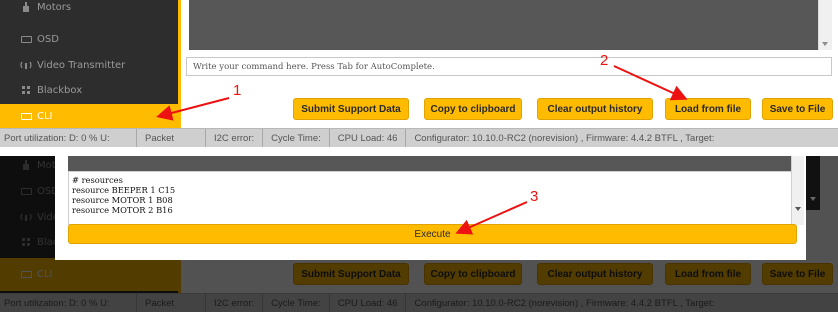 The height and width of the screenshot is (312, 838). What do you see at coordinates (193, 109) in the screenshot?
I see `arrow-to-cli-tab` at bounding box center [193, 109].